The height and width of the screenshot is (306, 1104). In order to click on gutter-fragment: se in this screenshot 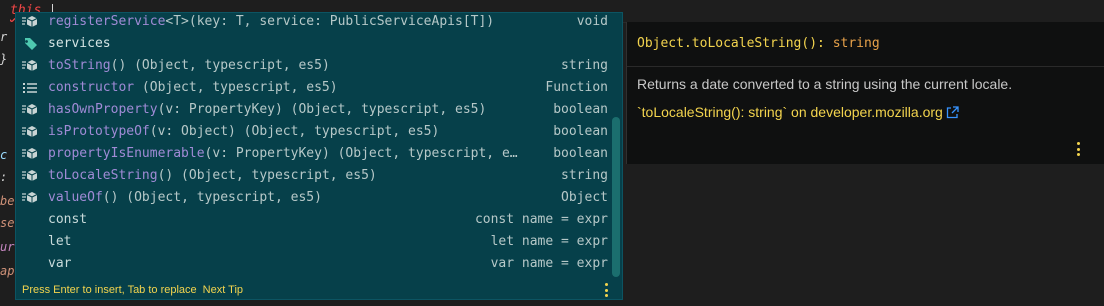, I will do `click(7, 223)`.